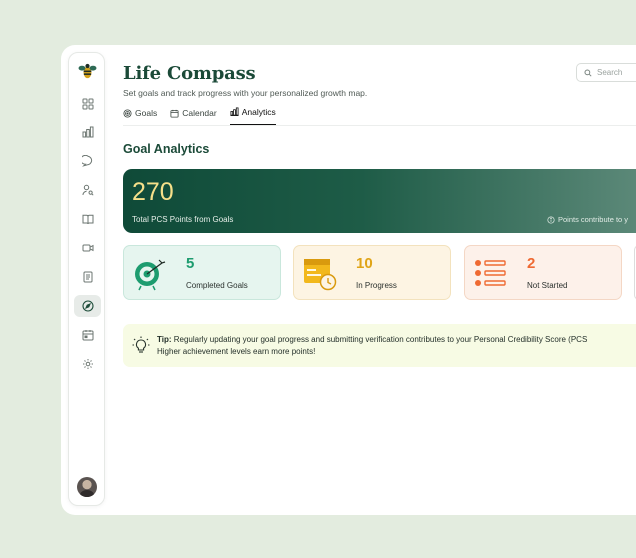  I want to click on checklist-icon, so click(490, 273).